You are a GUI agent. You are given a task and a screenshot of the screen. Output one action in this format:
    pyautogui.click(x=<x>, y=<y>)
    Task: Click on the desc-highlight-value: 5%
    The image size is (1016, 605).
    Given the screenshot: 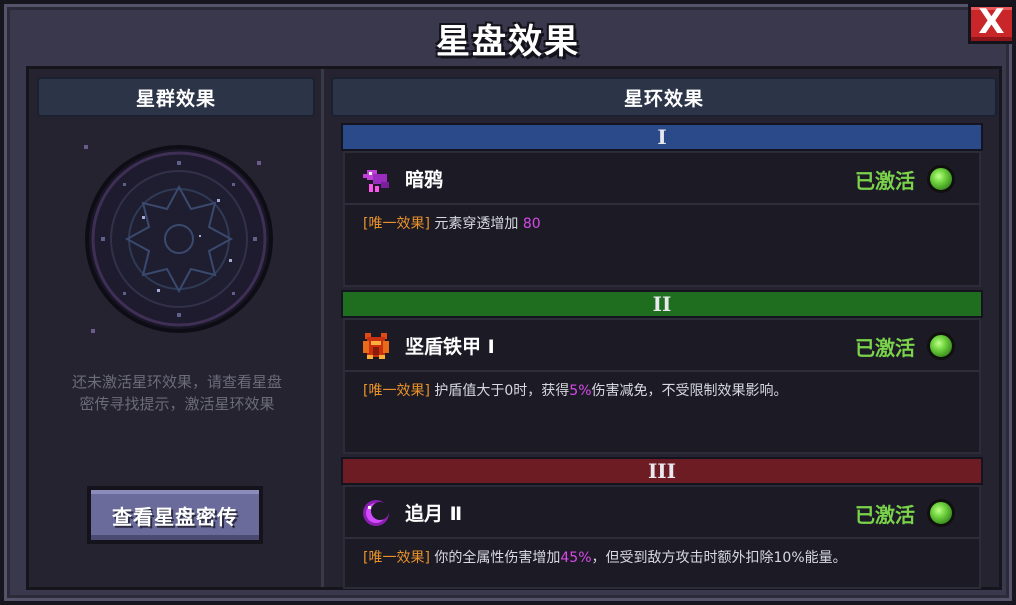 What is the action you would take?
    pyautogui.click(x=580, y=391)
    